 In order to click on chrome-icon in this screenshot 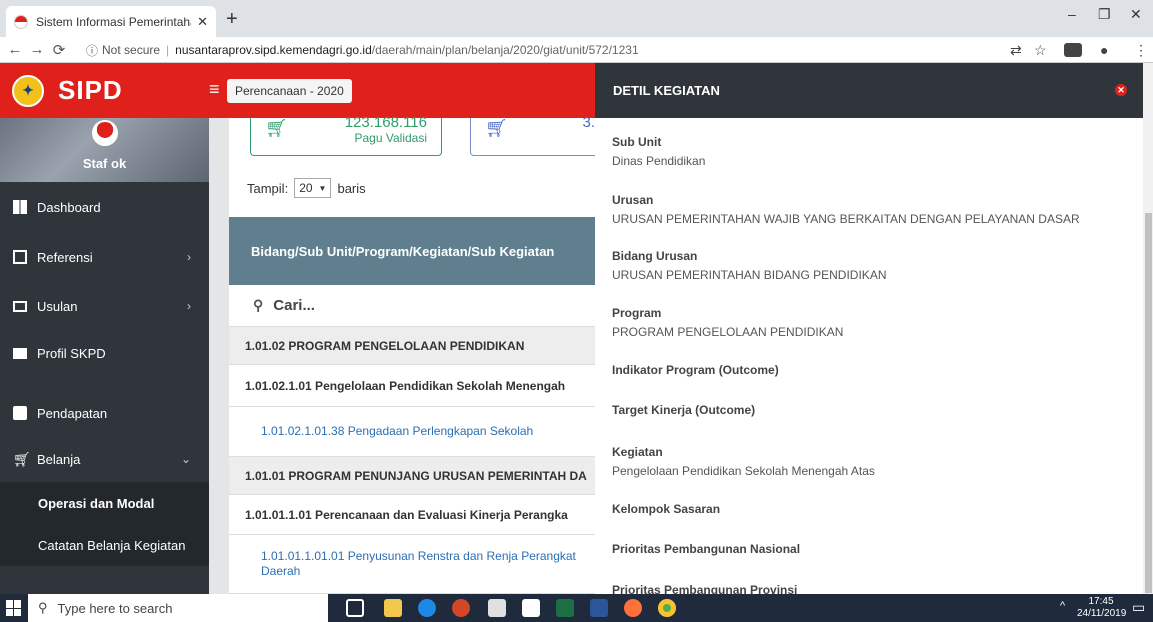, I will do `click(667, 608)`.